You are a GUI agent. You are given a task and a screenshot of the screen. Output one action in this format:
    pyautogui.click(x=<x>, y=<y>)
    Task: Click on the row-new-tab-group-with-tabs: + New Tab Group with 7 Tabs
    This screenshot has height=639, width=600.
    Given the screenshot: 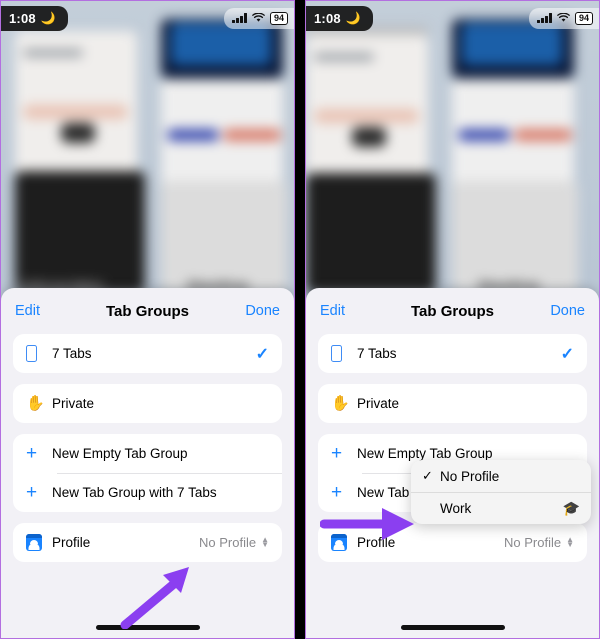 What is the action you would take?
    pyautogui.click(x=147, y=492)
    